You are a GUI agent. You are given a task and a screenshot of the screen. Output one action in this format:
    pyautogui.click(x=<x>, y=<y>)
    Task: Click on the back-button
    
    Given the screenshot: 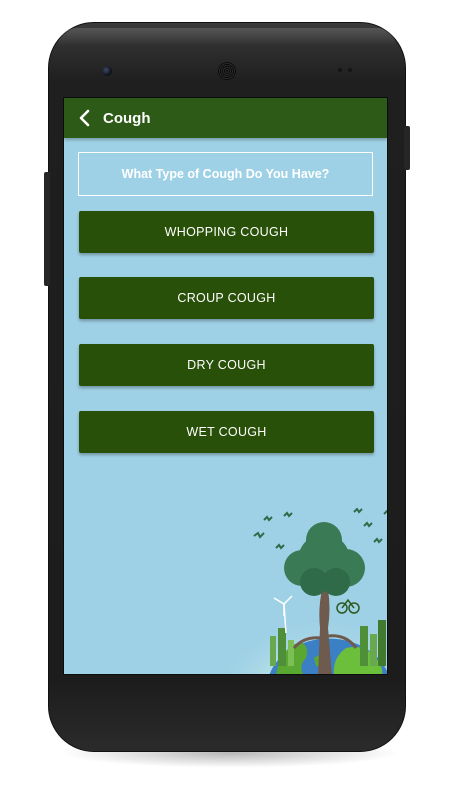 What is the action you would take?
    pyautogui.click(x=84, y=118)
    